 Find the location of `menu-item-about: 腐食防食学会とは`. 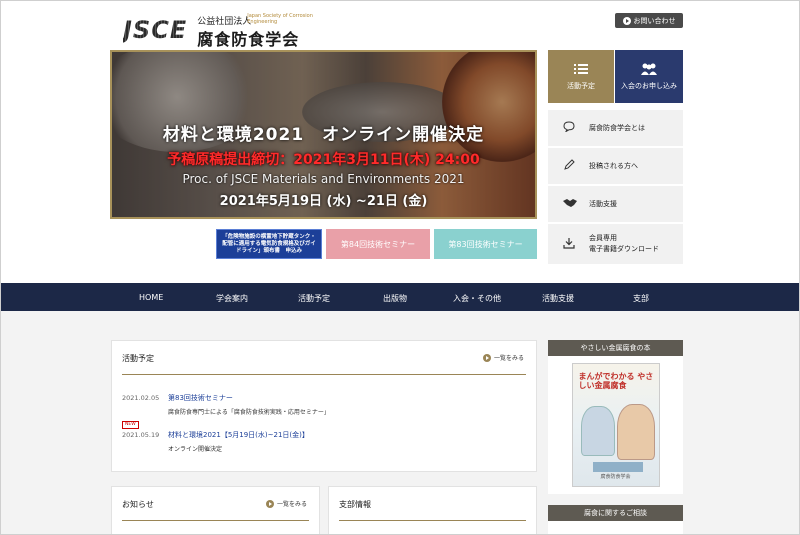

menu-item-about: 腐食防食学会とは is located at coordinates (615, 128).